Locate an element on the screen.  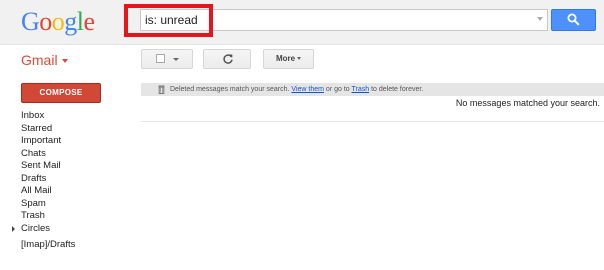
sidebar-item-all-mail: All Mail is located at coordinates (48, 191).